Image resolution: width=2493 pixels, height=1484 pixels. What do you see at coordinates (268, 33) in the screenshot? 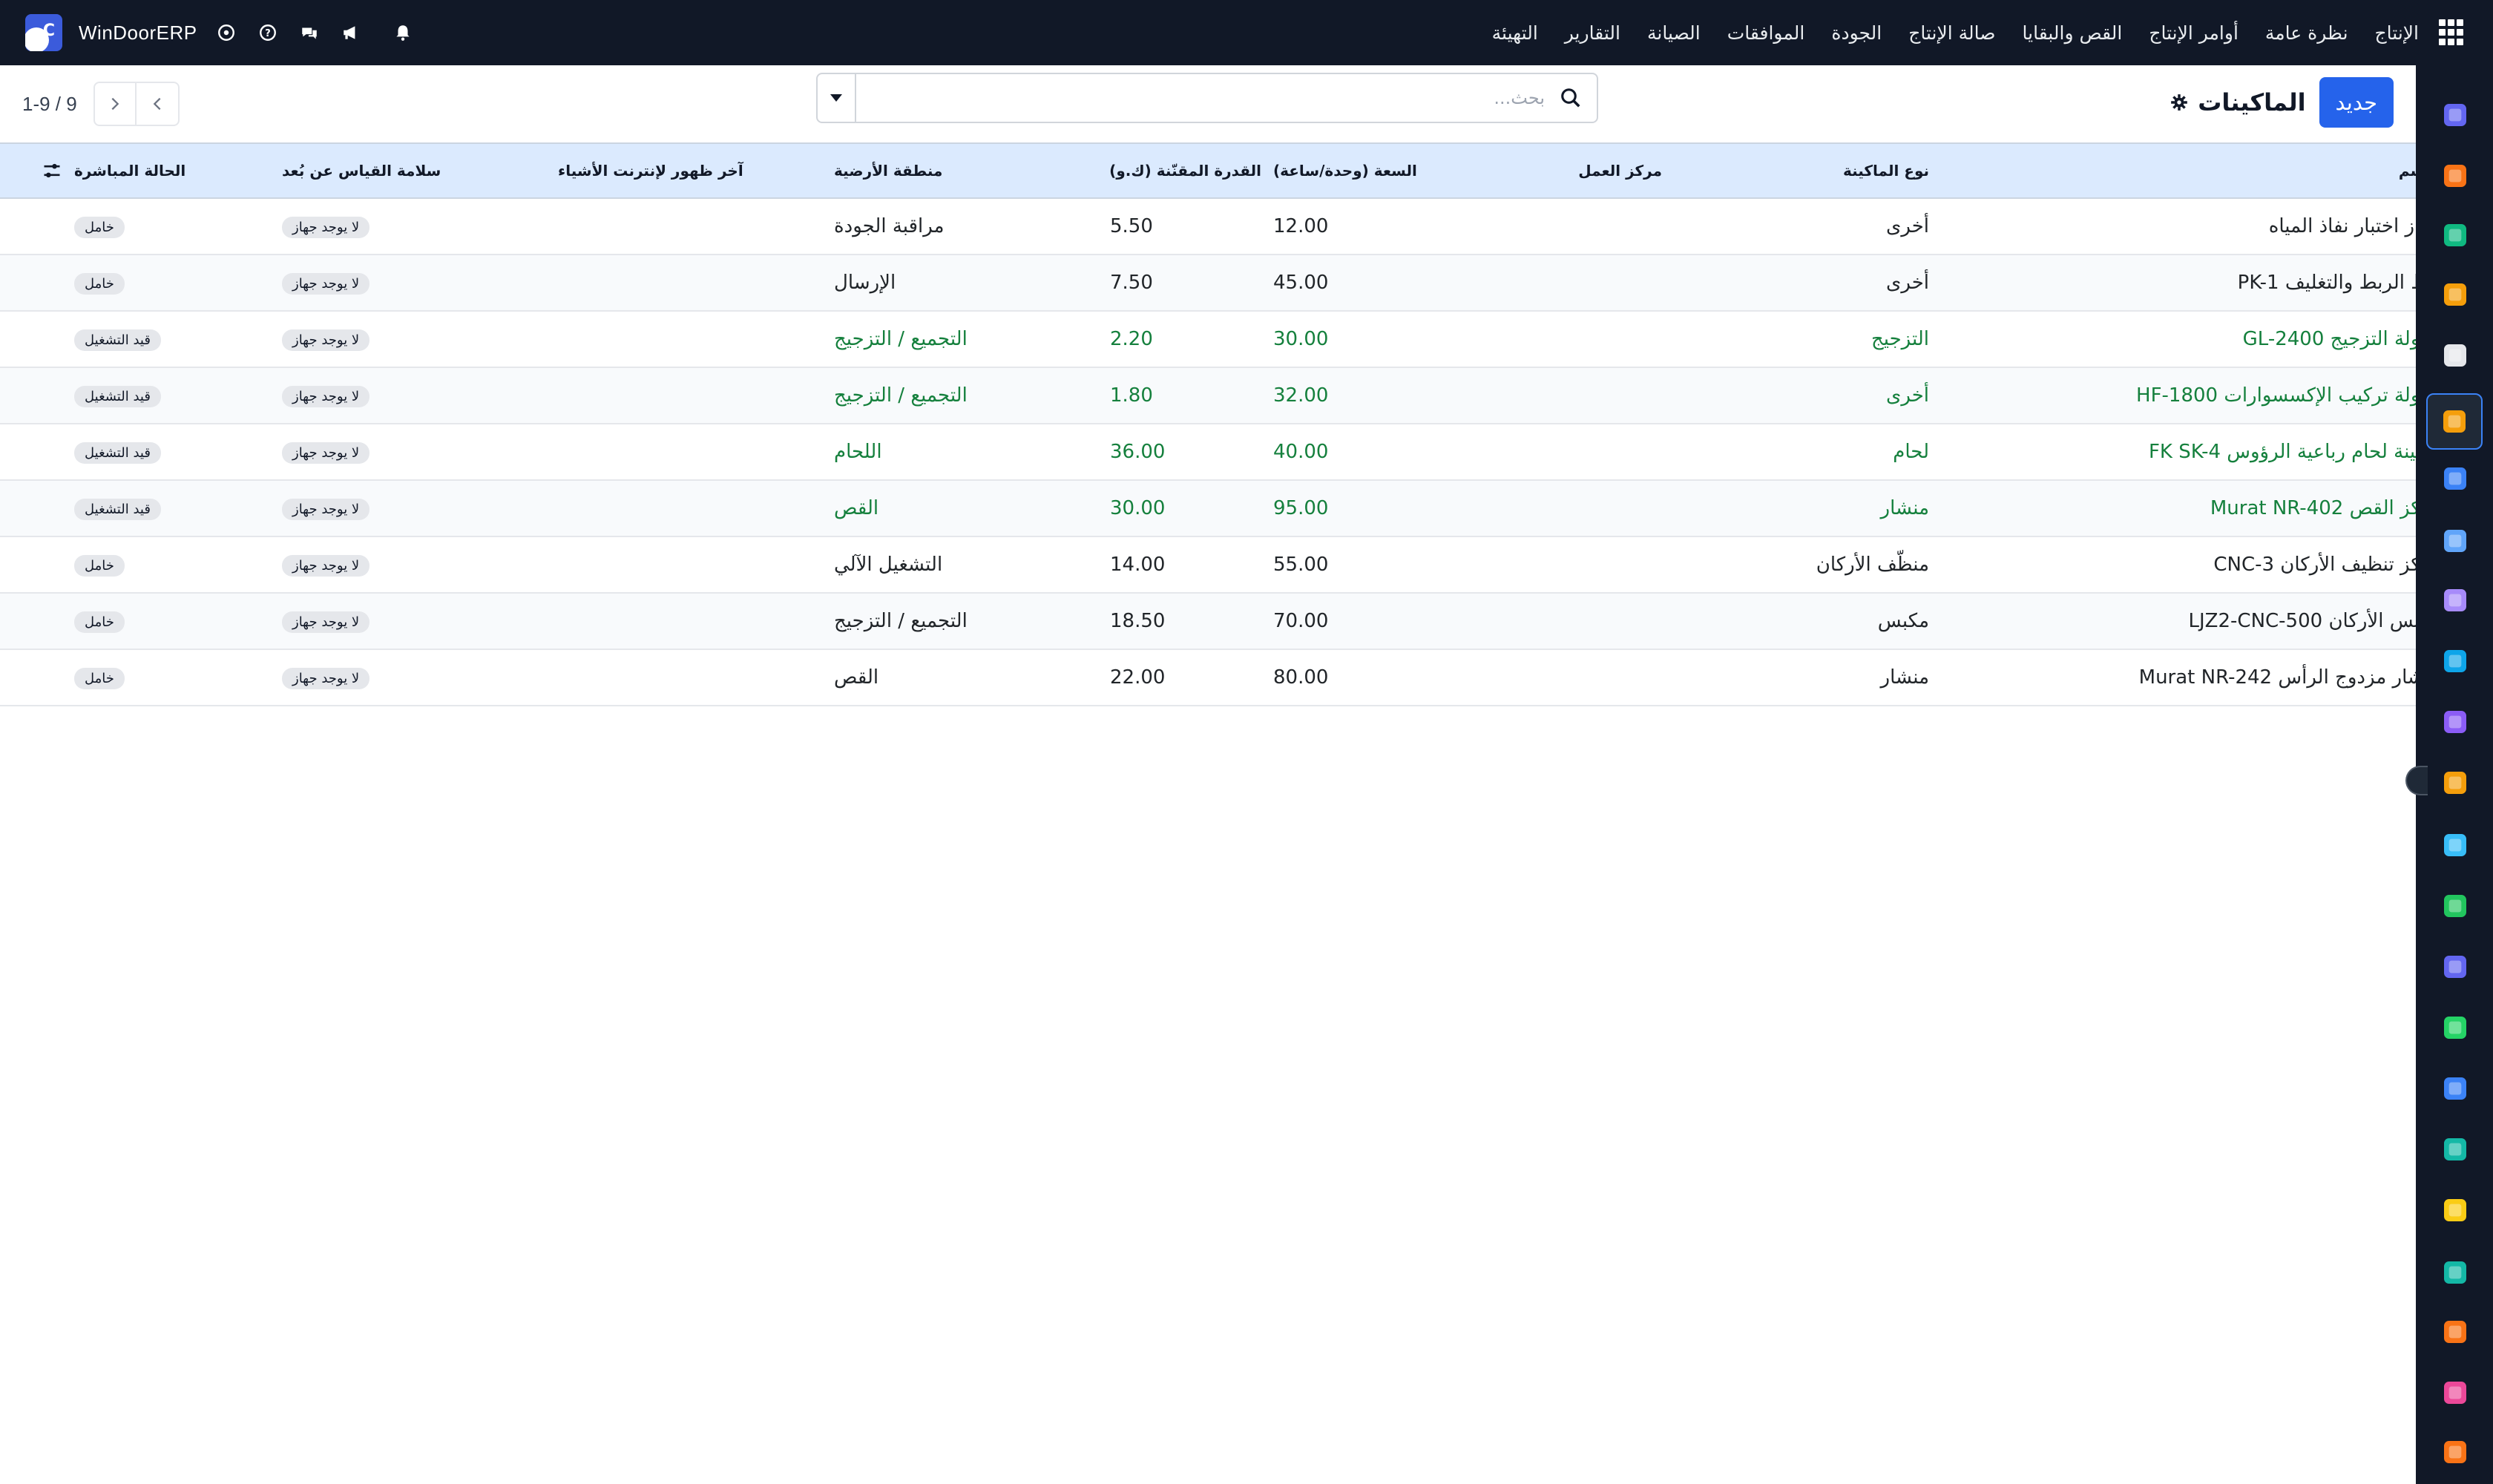
I see `question-icon: ?` at bounding box center [268, 33].